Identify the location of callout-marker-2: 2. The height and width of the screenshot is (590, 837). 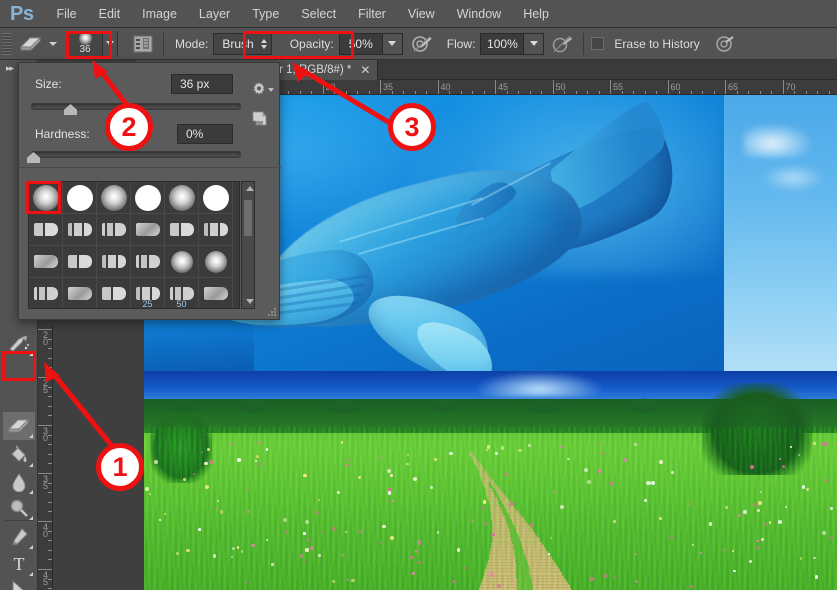
(129, 127).